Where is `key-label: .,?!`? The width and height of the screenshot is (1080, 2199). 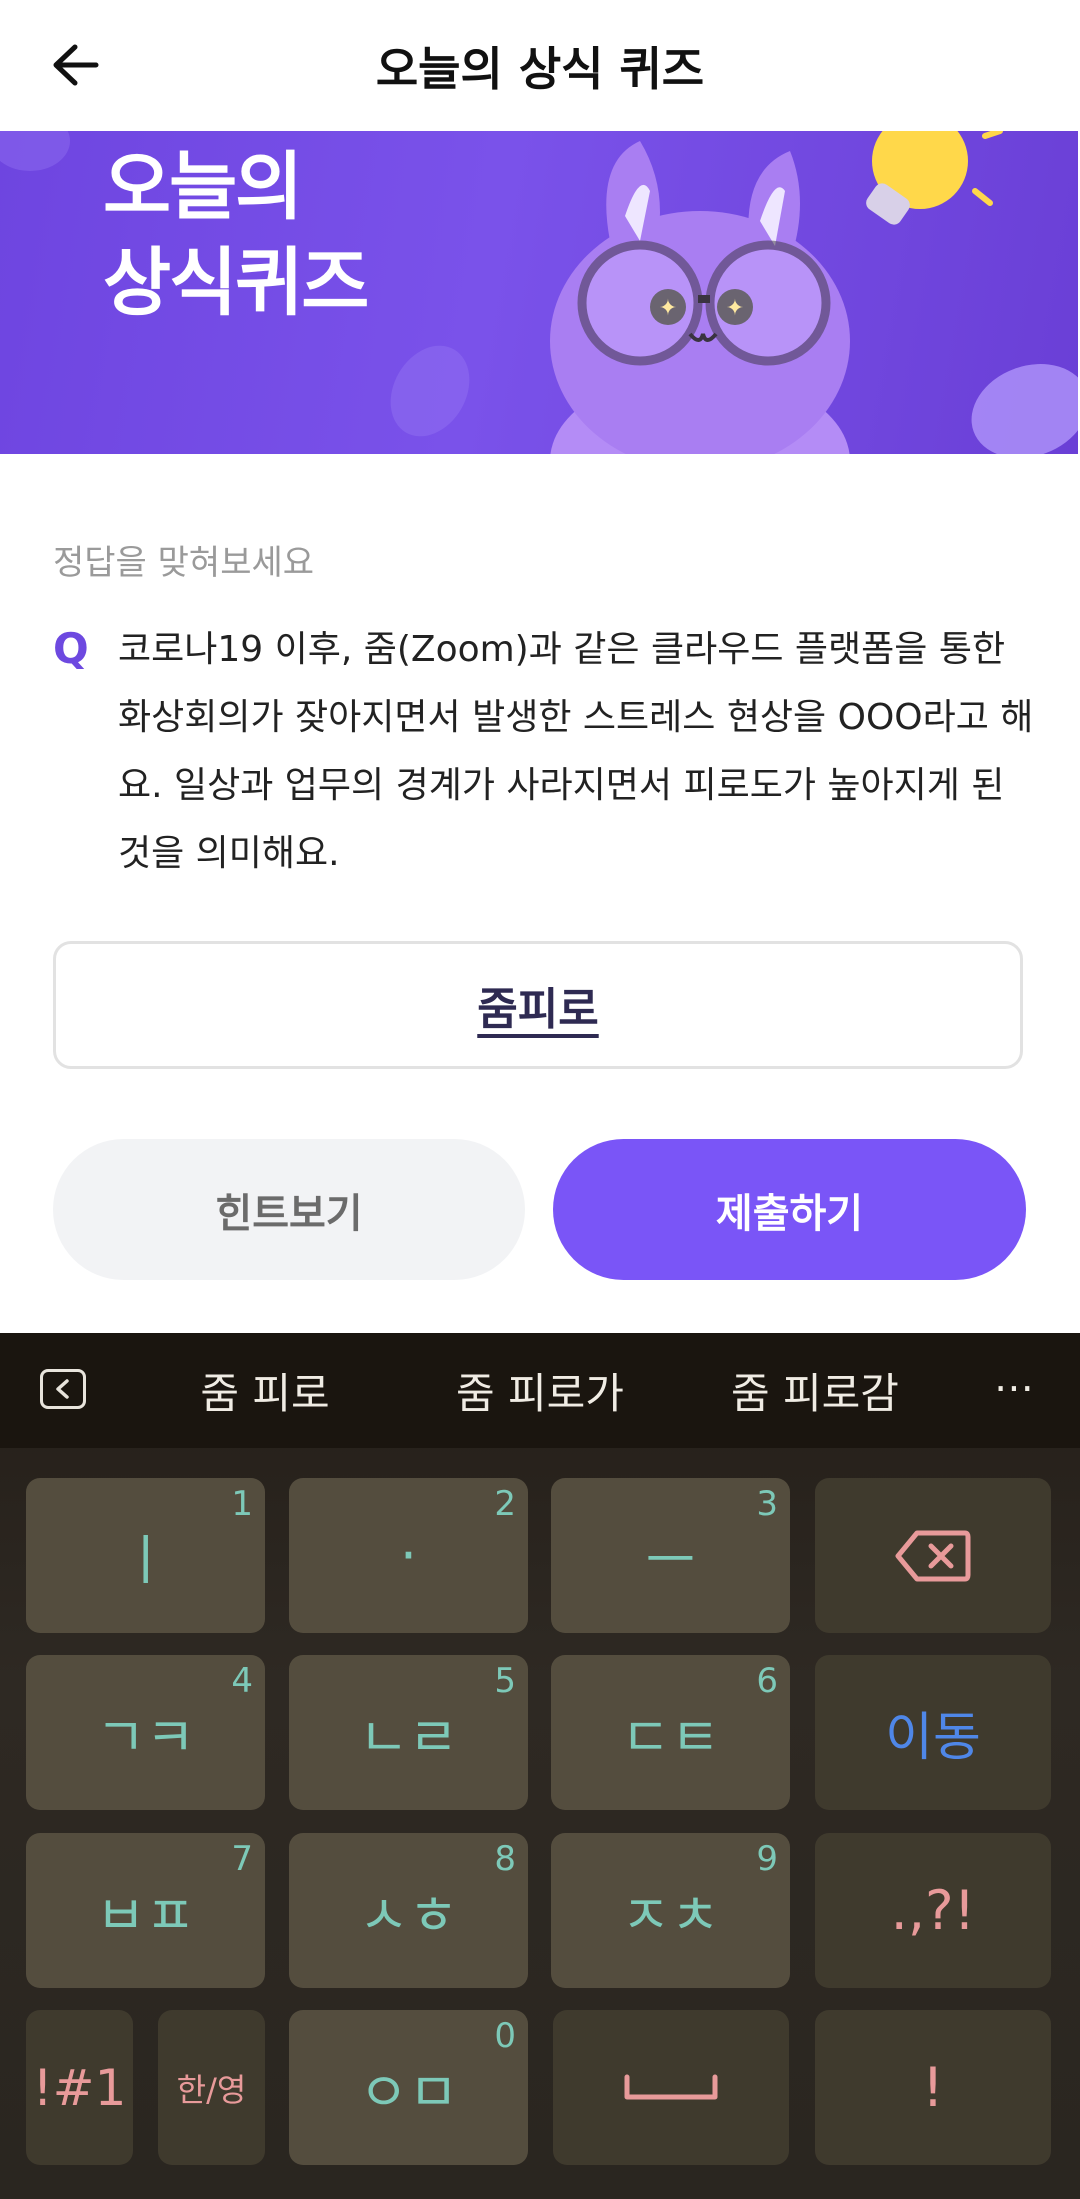
key-label: .,?! is located at coordinates (933, 1910).